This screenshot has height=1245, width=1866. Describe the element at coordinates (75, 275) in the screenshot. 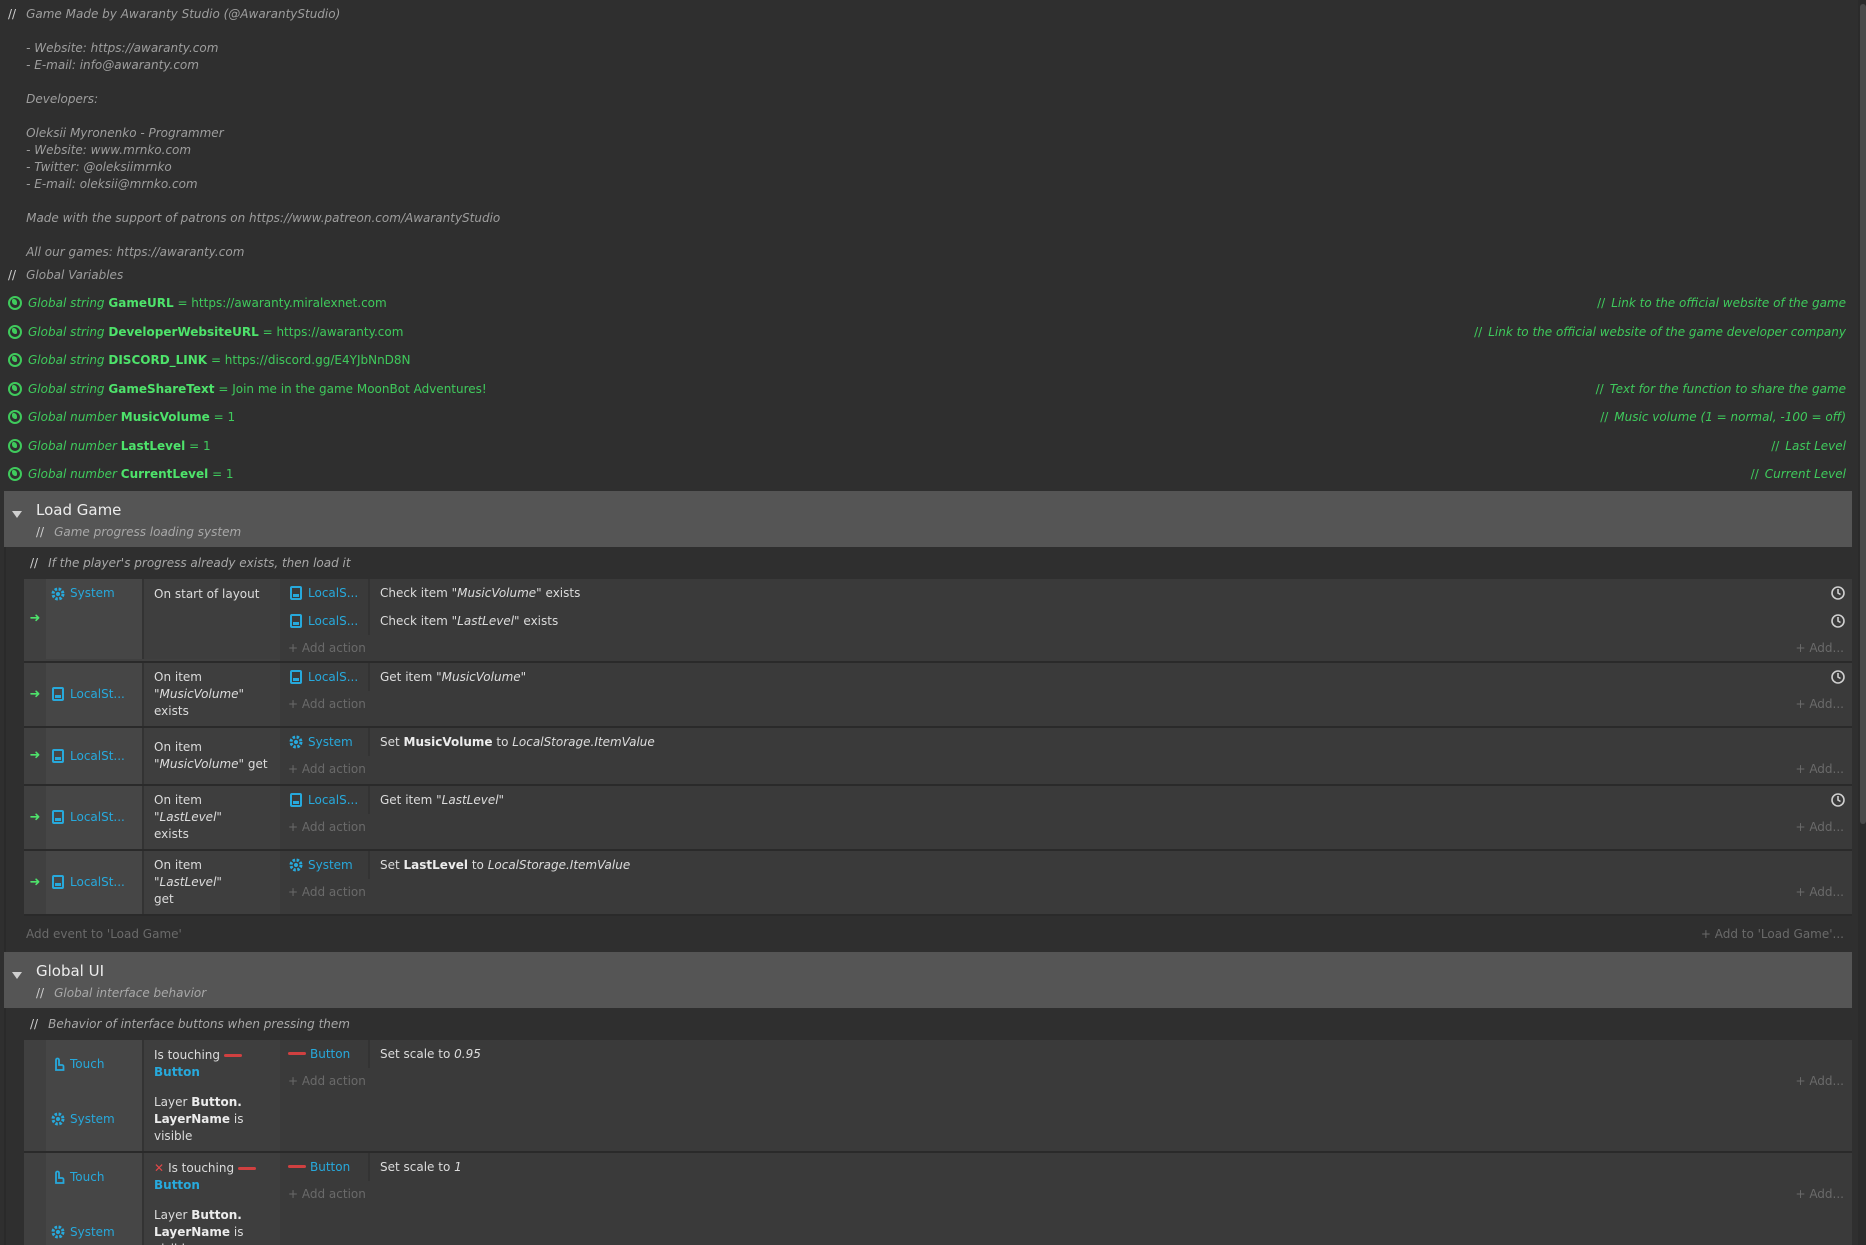

I see `globals-comment-text: Global Variables` at that location.